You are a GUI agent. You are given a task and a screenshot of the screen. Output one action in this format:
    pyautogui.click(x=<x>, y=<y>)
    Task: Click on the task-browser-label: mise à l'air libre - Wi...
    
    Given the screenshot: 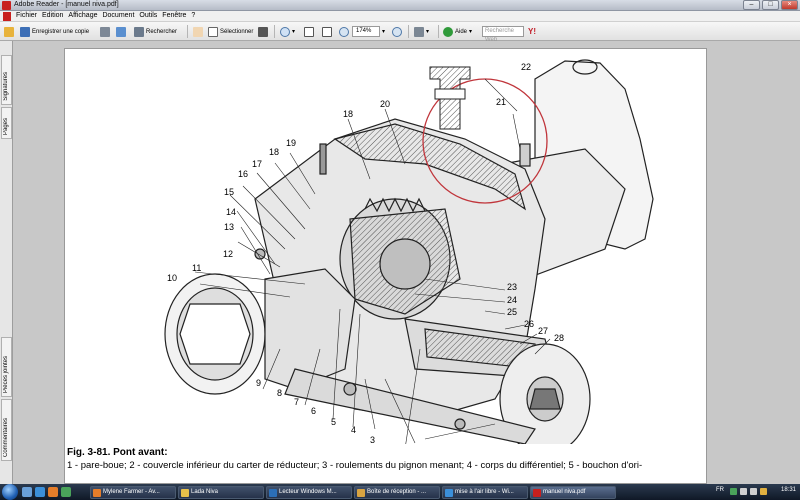 What is the action you would take?
    pyautogui.click(x=484, y=492)
    